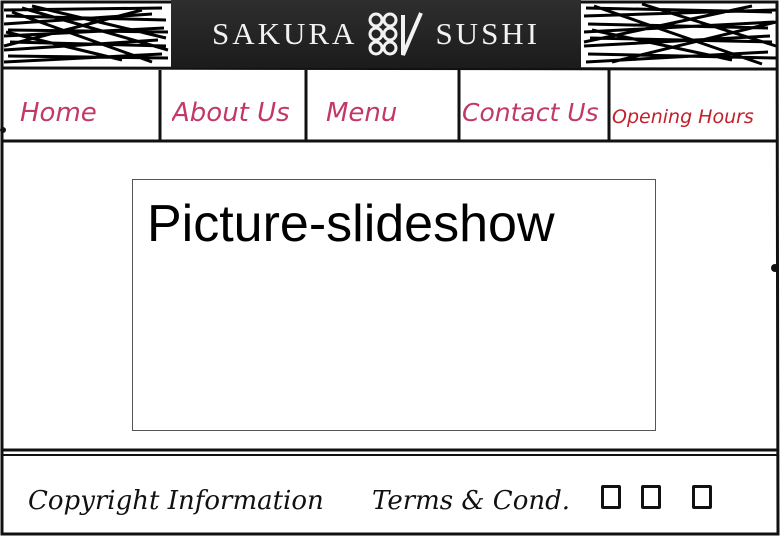 This screenshot has height=536, width=780. I want to click on site-logo: SAKURA SUSHI, so click(376, 34).